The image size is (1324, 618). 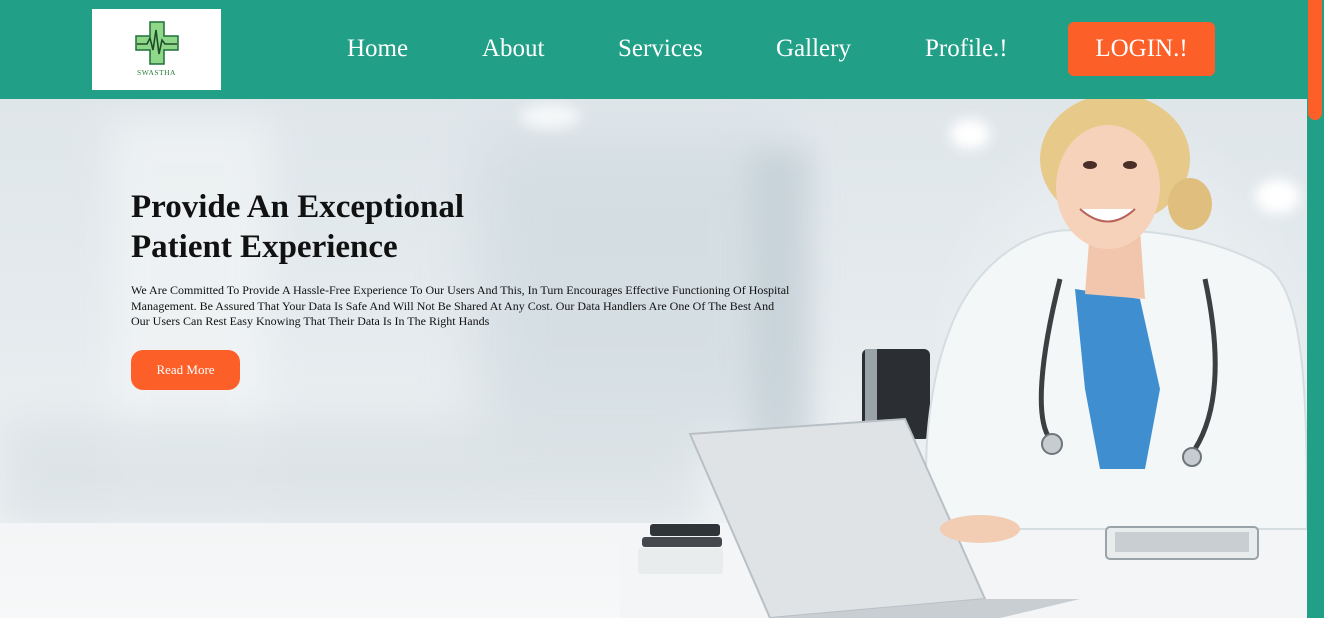 I want to click on nav-about: About, so click(x=513, y=49).